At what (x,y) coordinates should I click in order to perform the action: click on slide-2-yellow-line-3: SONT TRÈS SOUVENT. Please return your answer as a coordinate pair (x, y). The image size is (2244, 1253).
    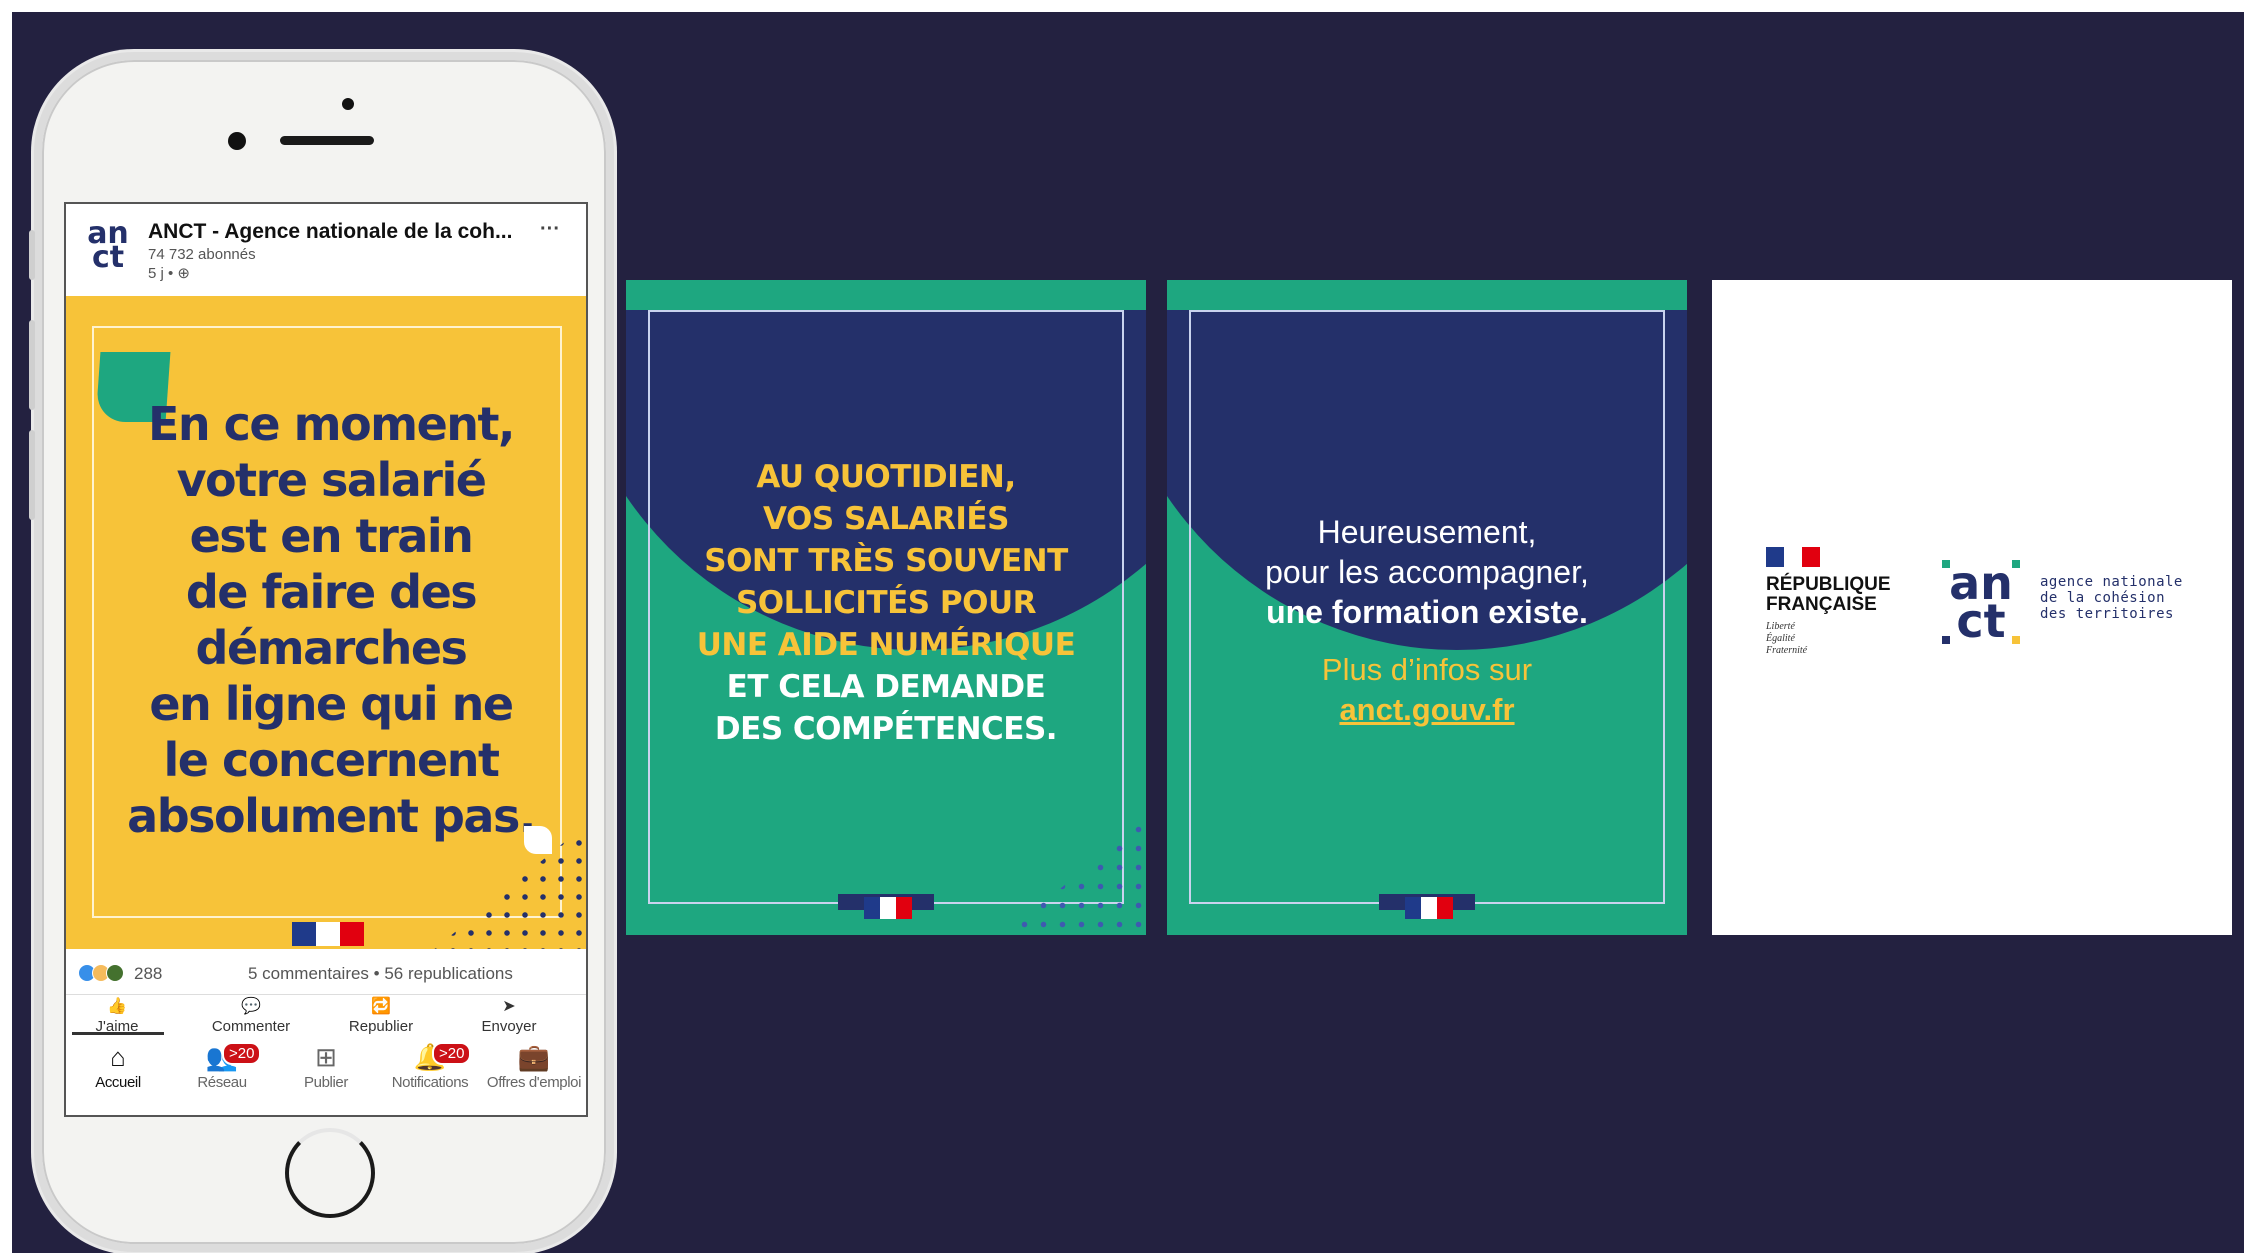
    Looking at the image, I should click on (886, 561).